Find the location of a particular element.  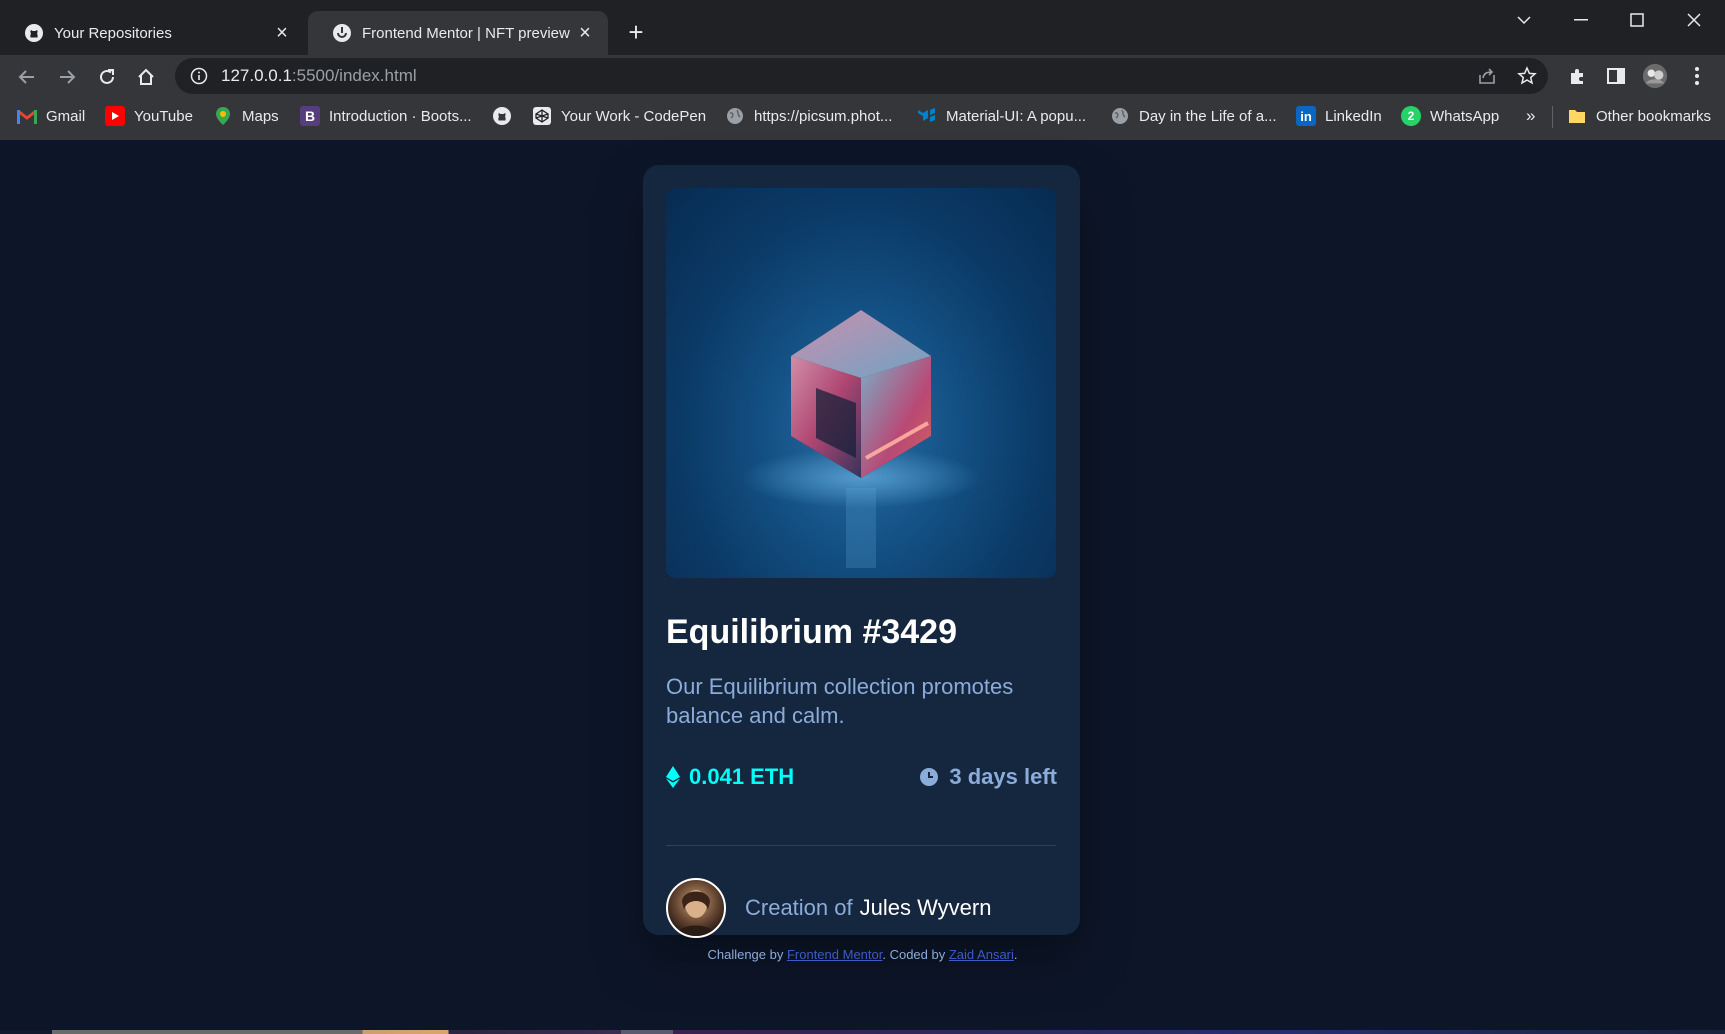

material-ui-icon is located at coordinates (927, 116).